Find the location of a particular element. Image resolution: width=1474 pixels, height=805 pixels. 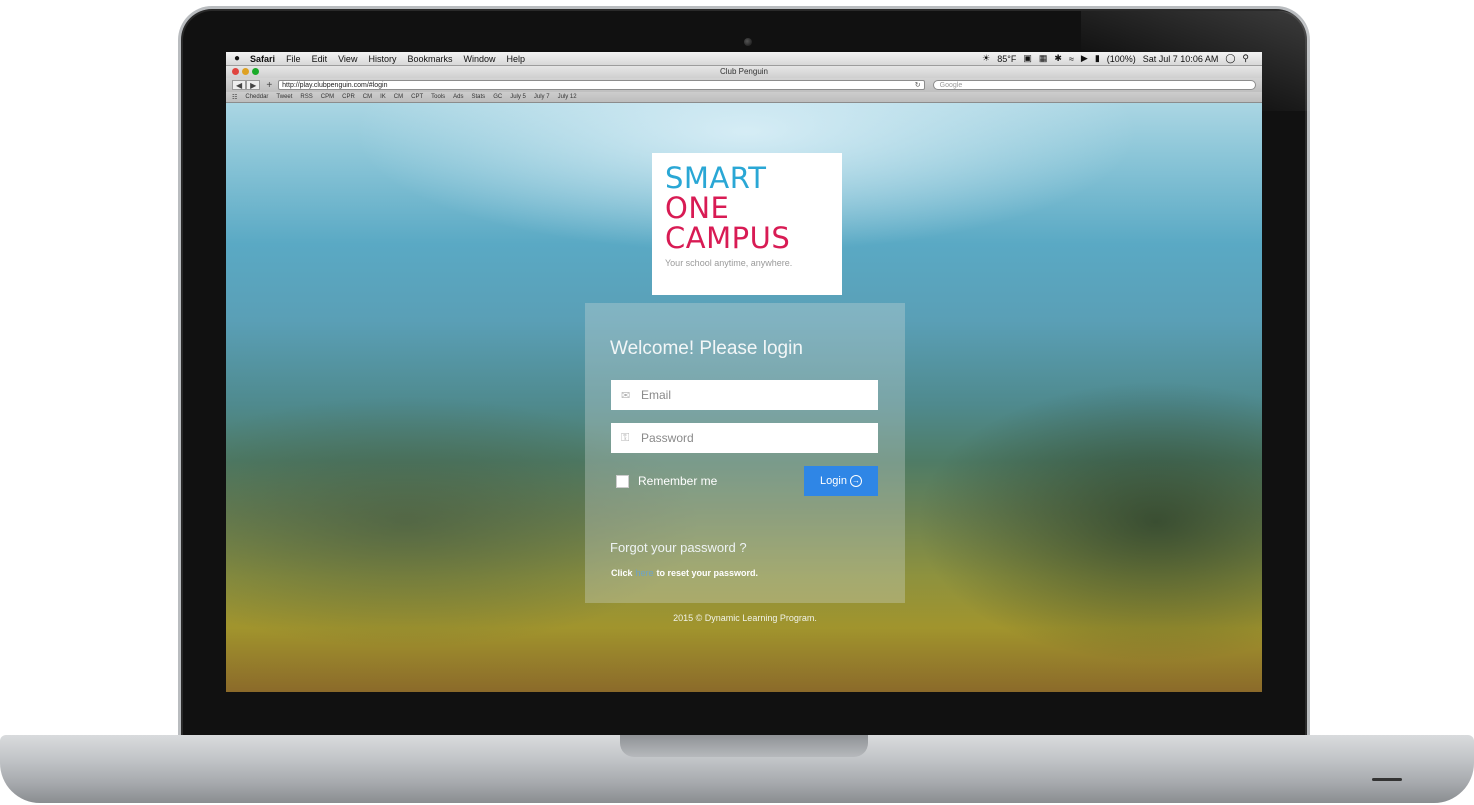

bookmark-item: July 5 is located at coordinates (518, 97).